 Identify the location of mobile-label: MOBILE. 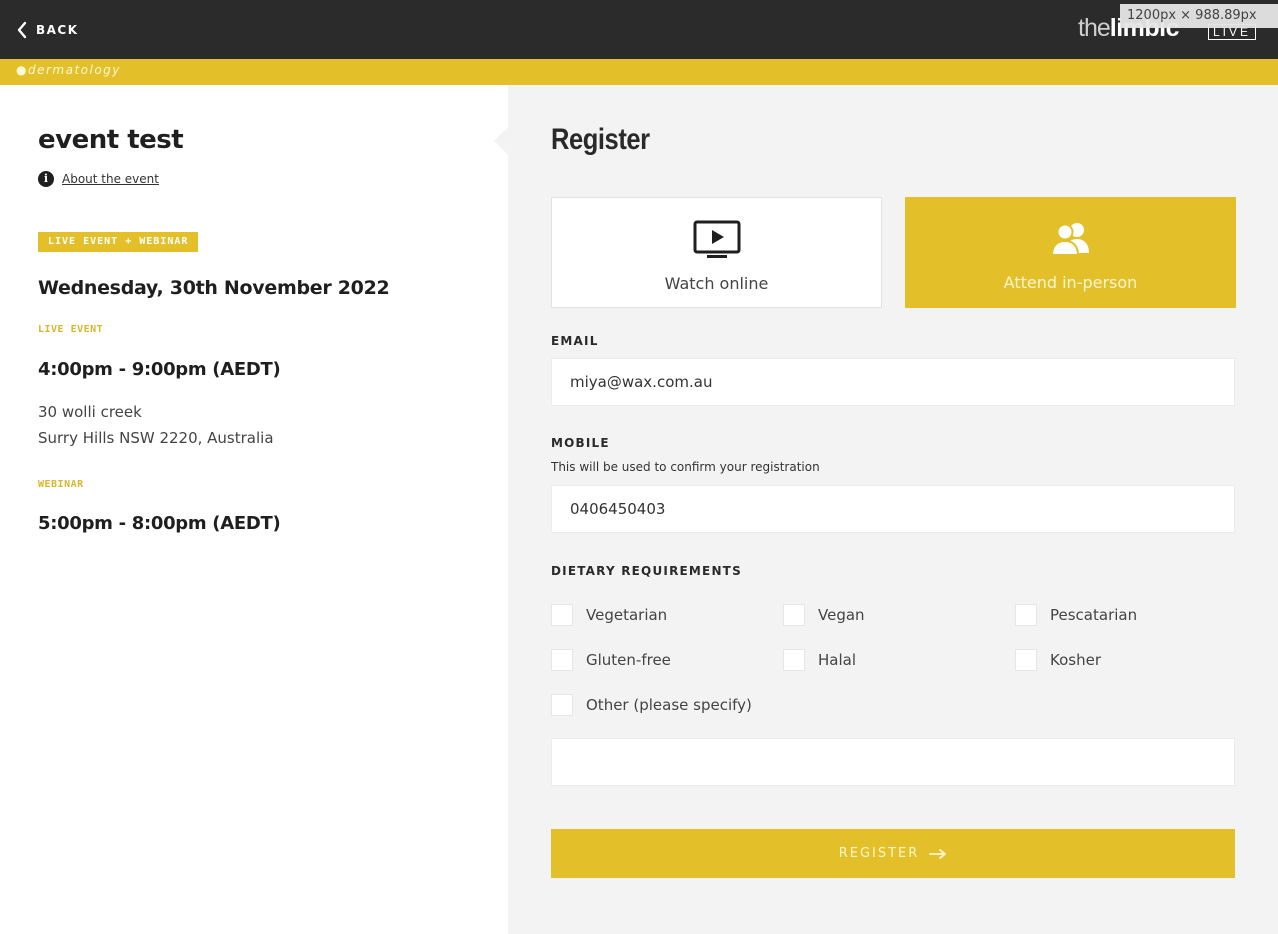
(580, 443).